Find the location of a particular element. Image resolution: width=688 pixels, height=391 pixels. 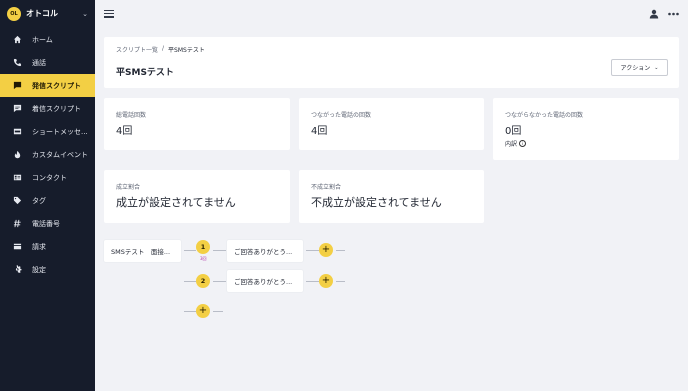

sidebar-item-label: ホーム is located at coordinates (42, 39).